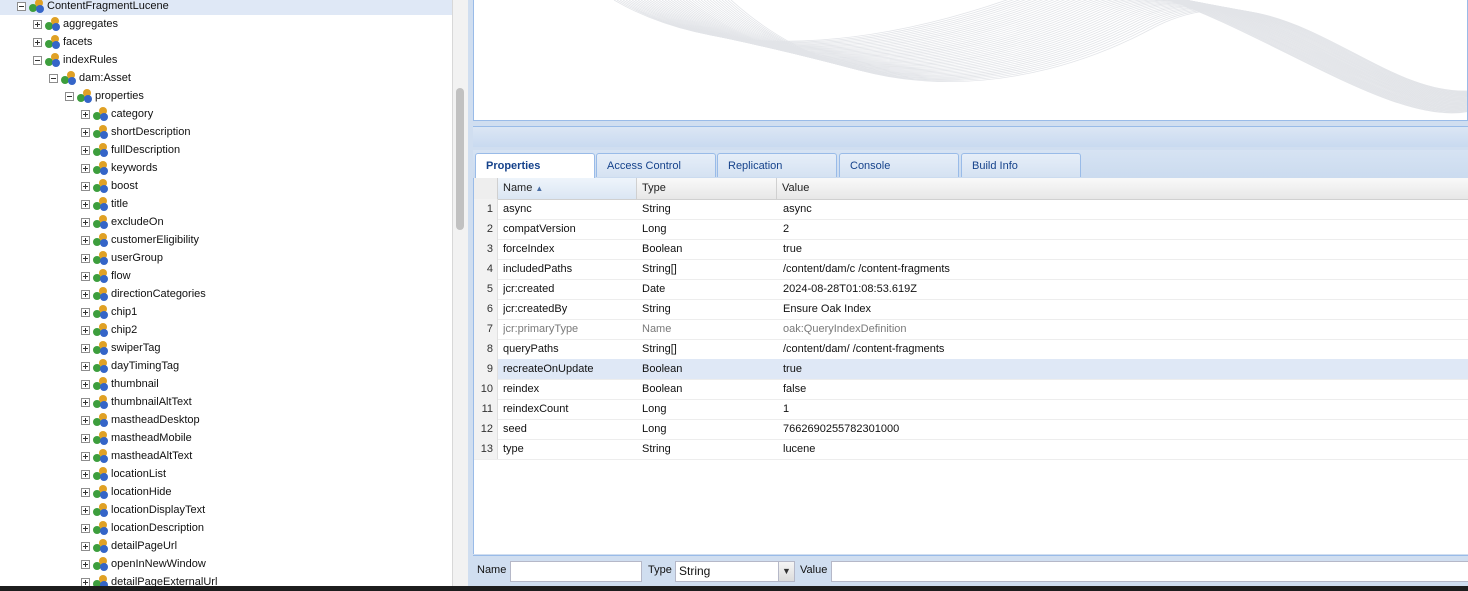  Describe the element at coordinates (109, 312) in the screenshot. I see `tree-node: chip1` at that location.